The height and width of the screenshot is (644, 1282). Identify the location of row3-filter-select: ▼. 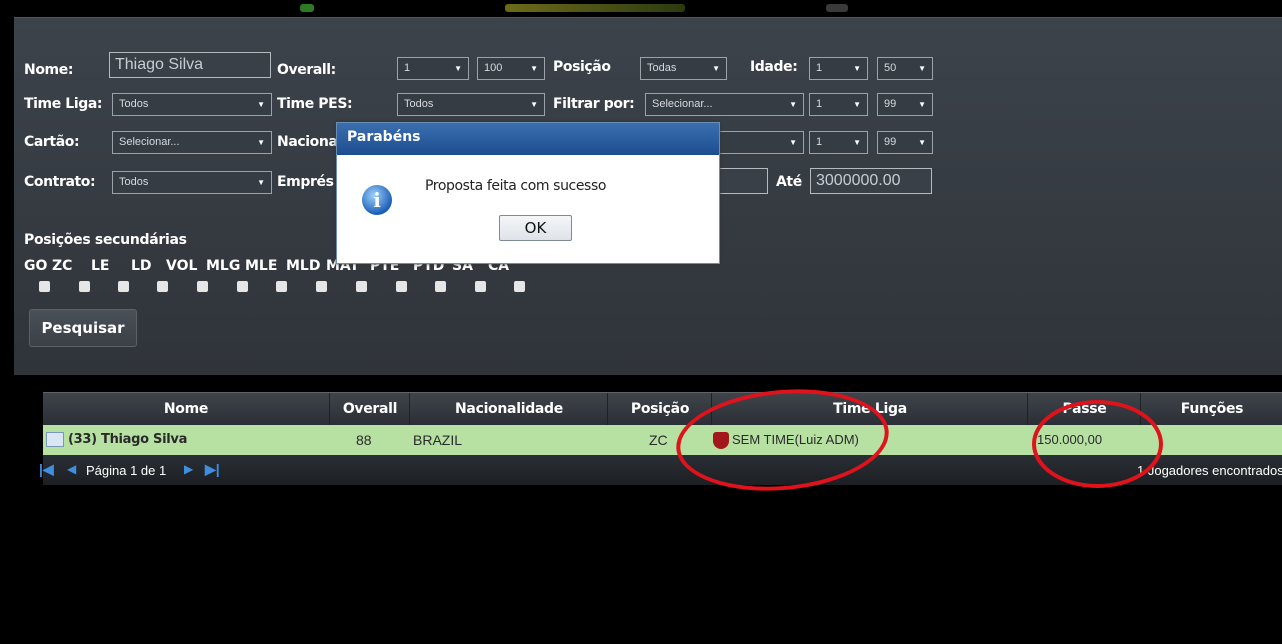
(758, 142).